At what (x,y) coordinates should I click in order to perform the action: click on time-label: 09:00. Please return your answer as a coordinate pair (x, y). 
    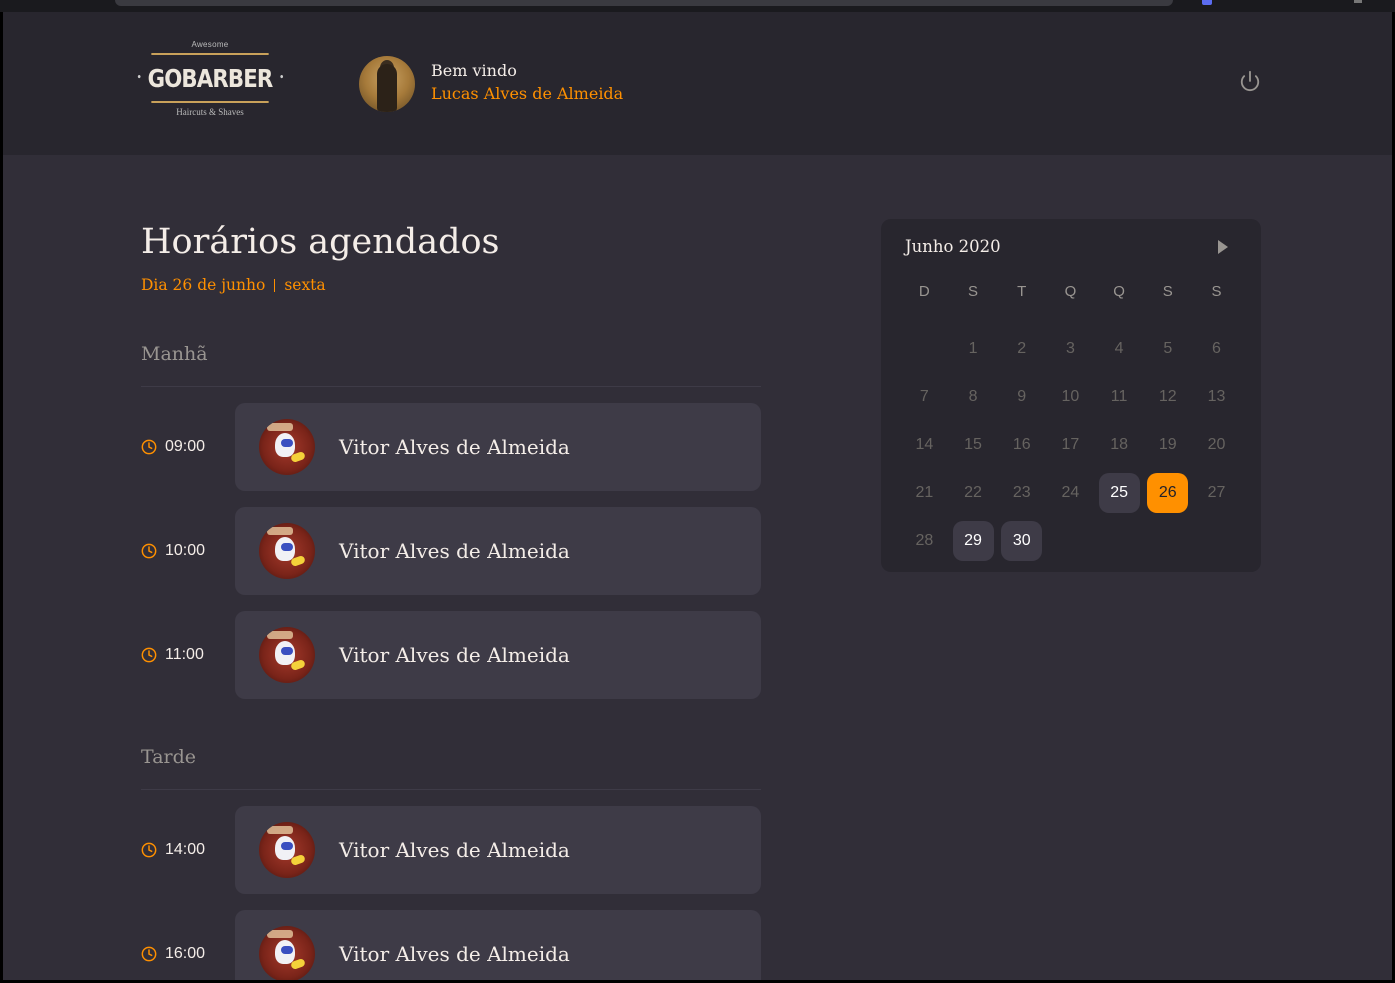
    Looking at the image, I should click on (185, 446).